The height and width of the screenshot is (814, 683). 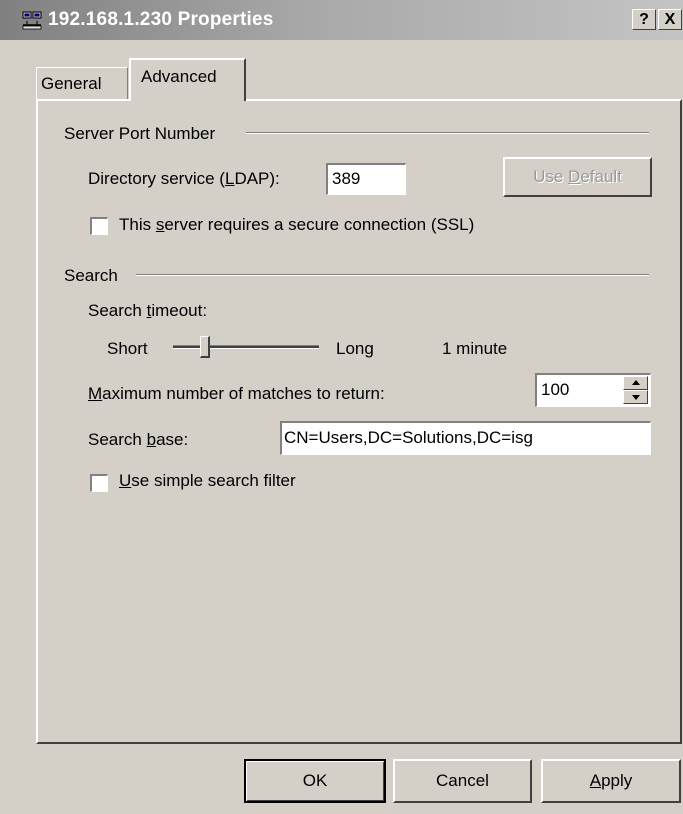 I want to click on ldap-label: Directory service (LDAP):, so click(x=184, y=178).